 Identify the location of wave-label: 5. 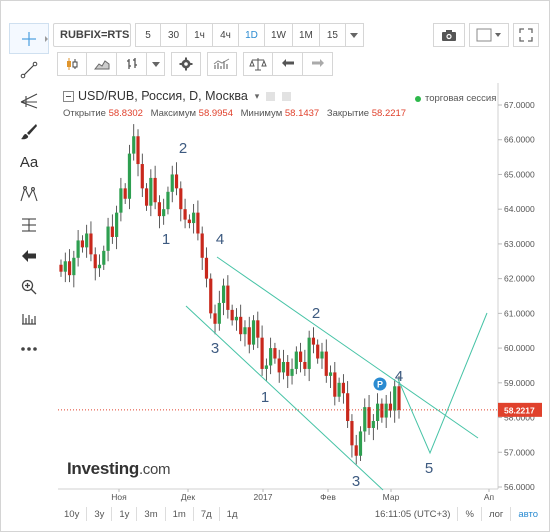
(429, 468).